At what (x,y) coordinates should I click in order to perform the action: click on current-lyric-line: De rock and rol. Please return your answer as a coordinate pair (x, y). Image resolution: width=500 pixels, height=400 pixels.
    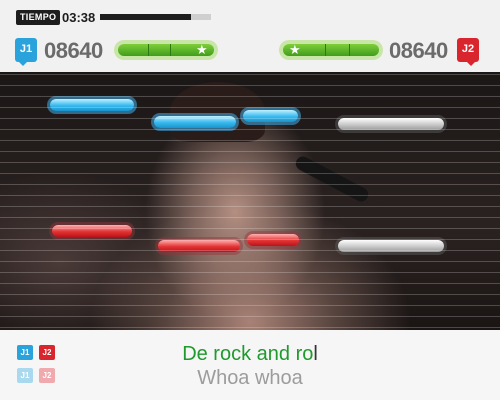
    Looking at the image, I should click on (250, 354).